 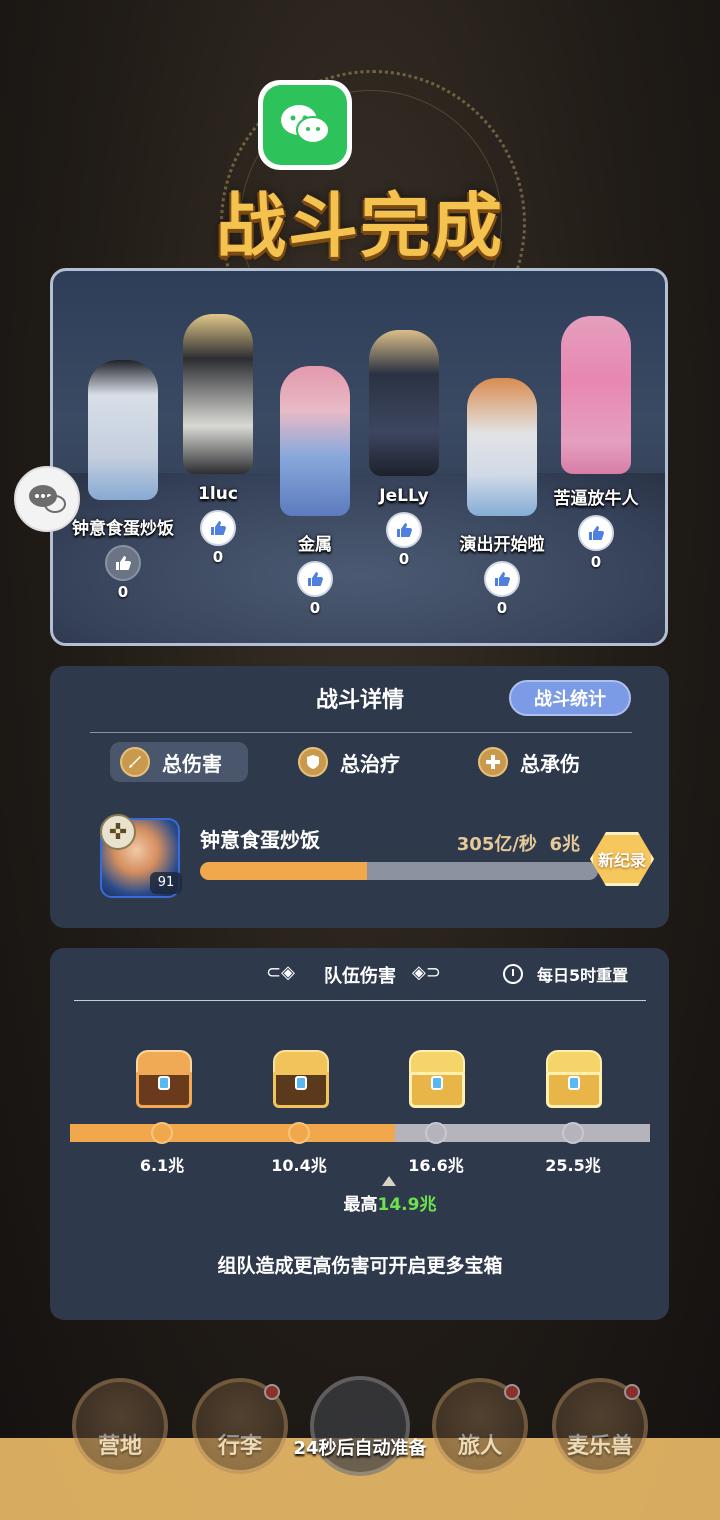 What do you see at coordinates (564, 844) in the screenshot?
I see `damage-total: 6兆` at bounding box center [564, 844].